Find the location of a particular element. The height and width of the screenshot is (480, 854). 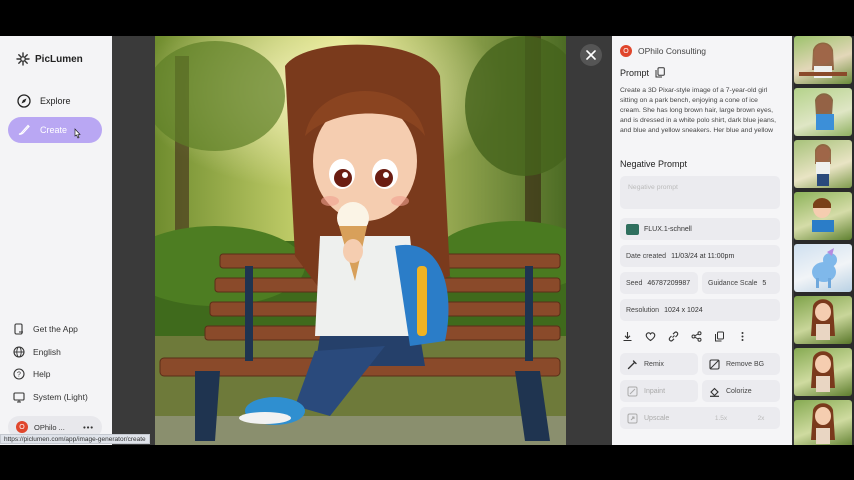

brush-icon is located at coordinates (24, 129).